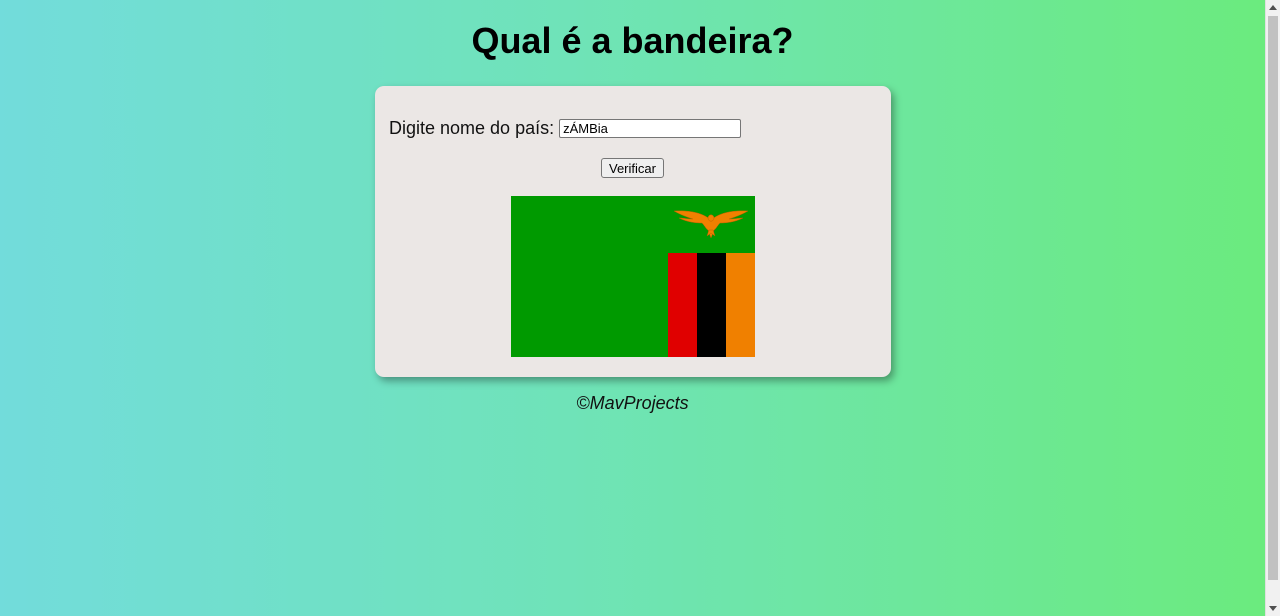 The height and width of the screenshot is (616, 1280). Describe the element at coordinates (650, 128) in the screenshot. I see `country-input` at that location.